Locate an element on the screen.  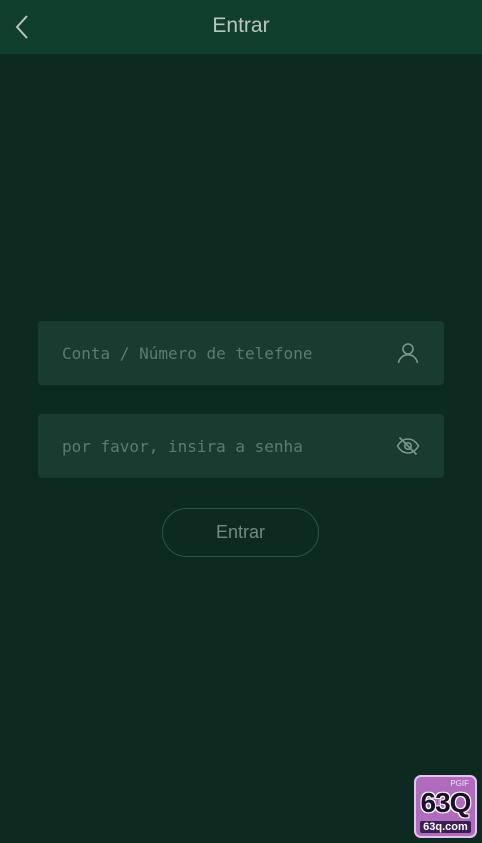
header-bar: Entrar is located at coordinates (241, 27).